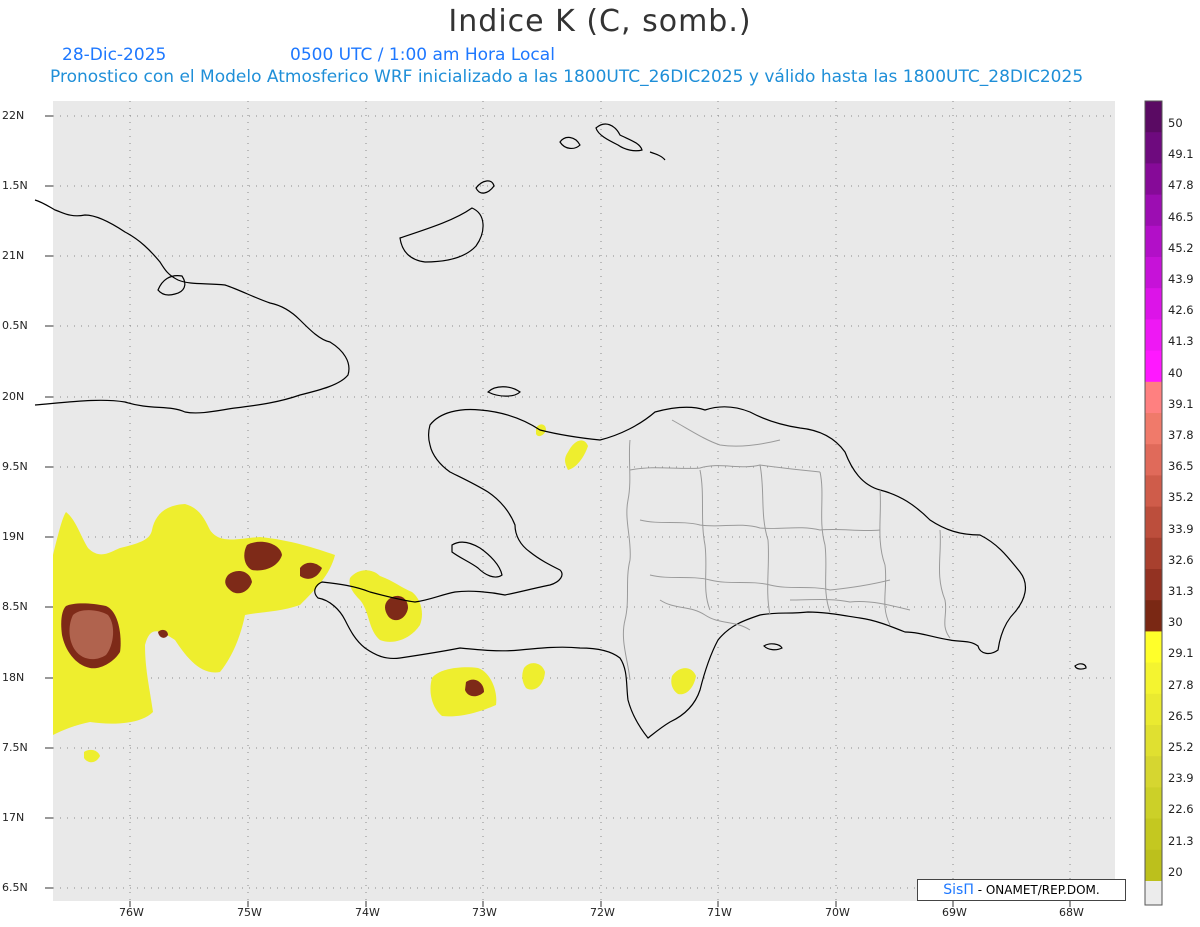  Describe the element at coordinates (1181, 528) in the screenshot. I see `colorbar-label: 33.9` at that location.